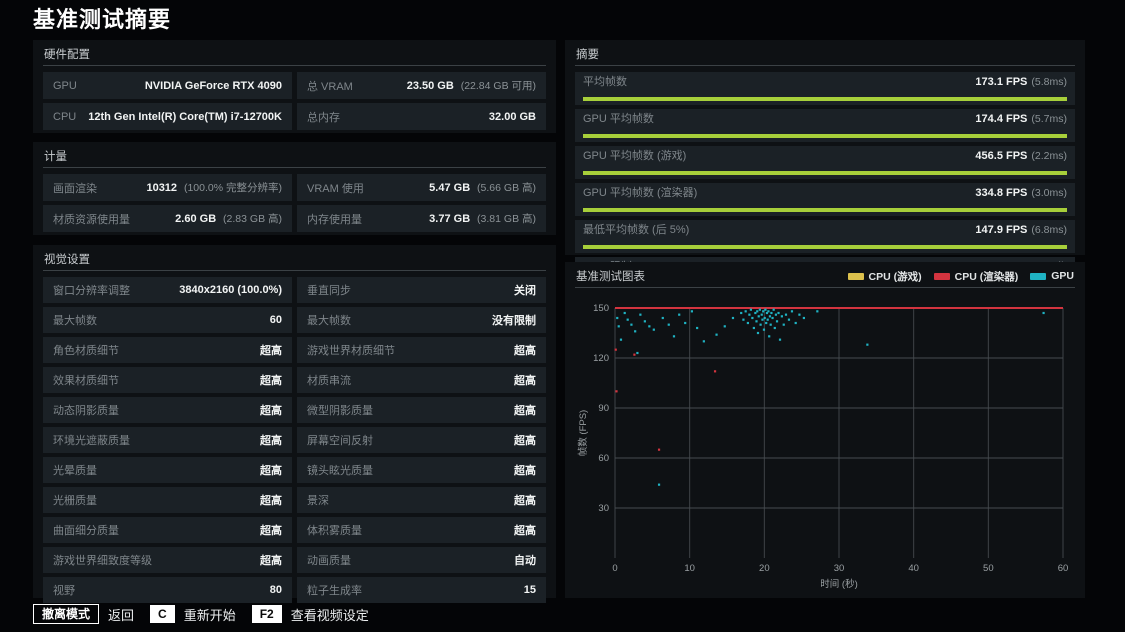  What do you see at coordinates (603, 508) in the screenshot?
I see `y-tick-label: 30` at bounding box center [603, 508].